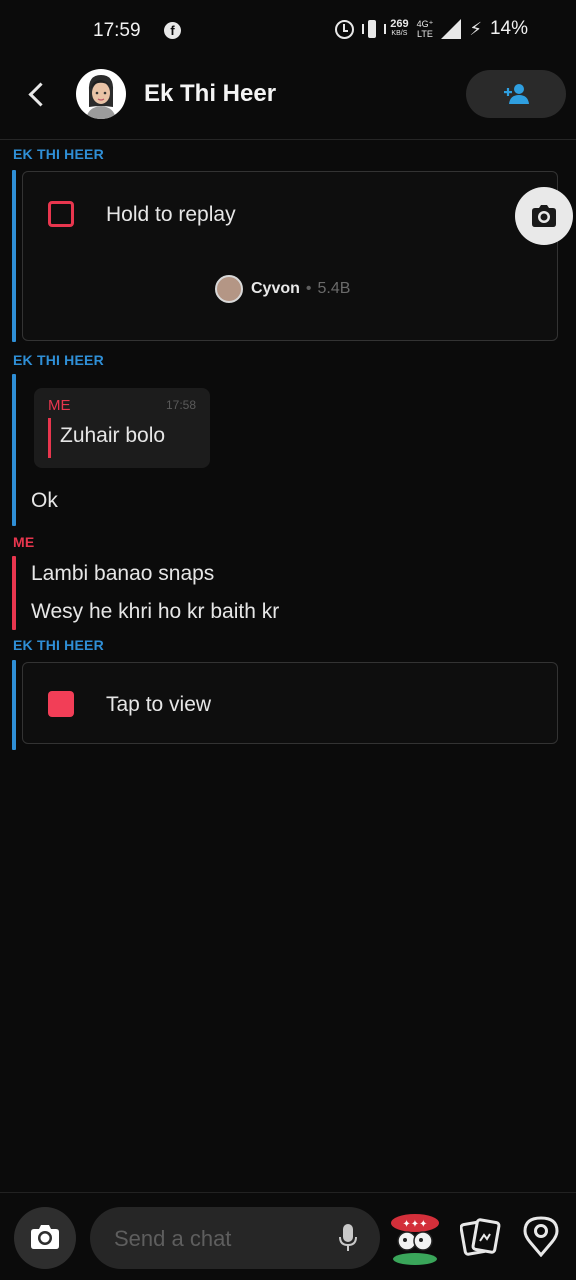 This screenshot has height=1280, width=576. I want to click on message-text: Wesy he khri ho kr baith kr, so click(155, 612).